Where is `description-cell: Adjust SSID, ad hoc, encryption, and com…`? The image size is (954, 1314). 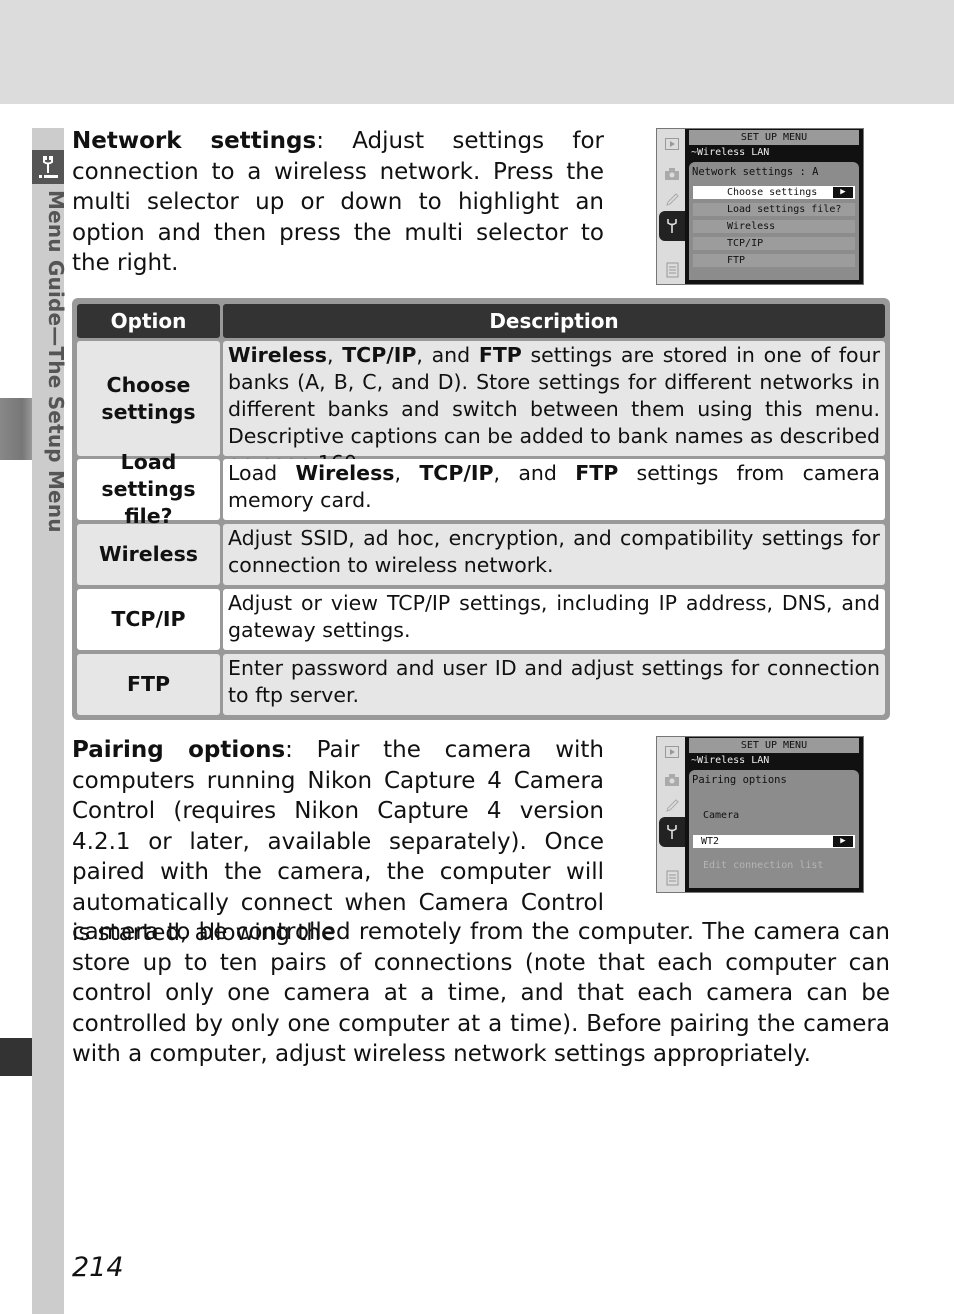
description-cell: Adjust SSID, ad hoc, encryption, and com… is located at coordinates (554, 554).